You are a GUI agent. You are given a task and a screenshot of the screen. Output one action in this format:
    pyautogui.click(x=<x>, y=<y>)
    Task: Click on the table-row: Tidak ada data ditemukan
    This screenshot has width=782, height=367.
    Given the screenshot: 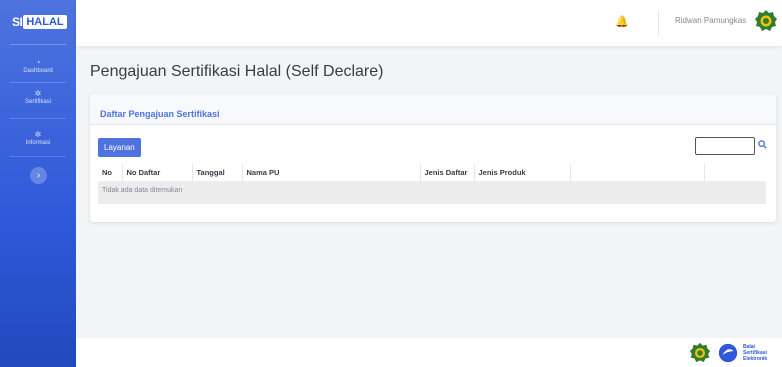 What is the action you would take?
    pyautogui.click(x=432, y=190)
    